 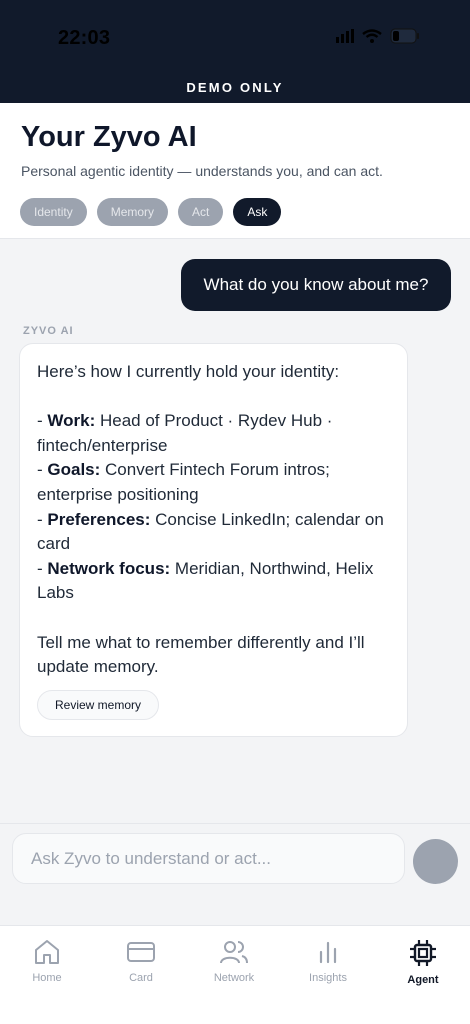 I want to click on nav-network: Network, so click(x=234, y=961).